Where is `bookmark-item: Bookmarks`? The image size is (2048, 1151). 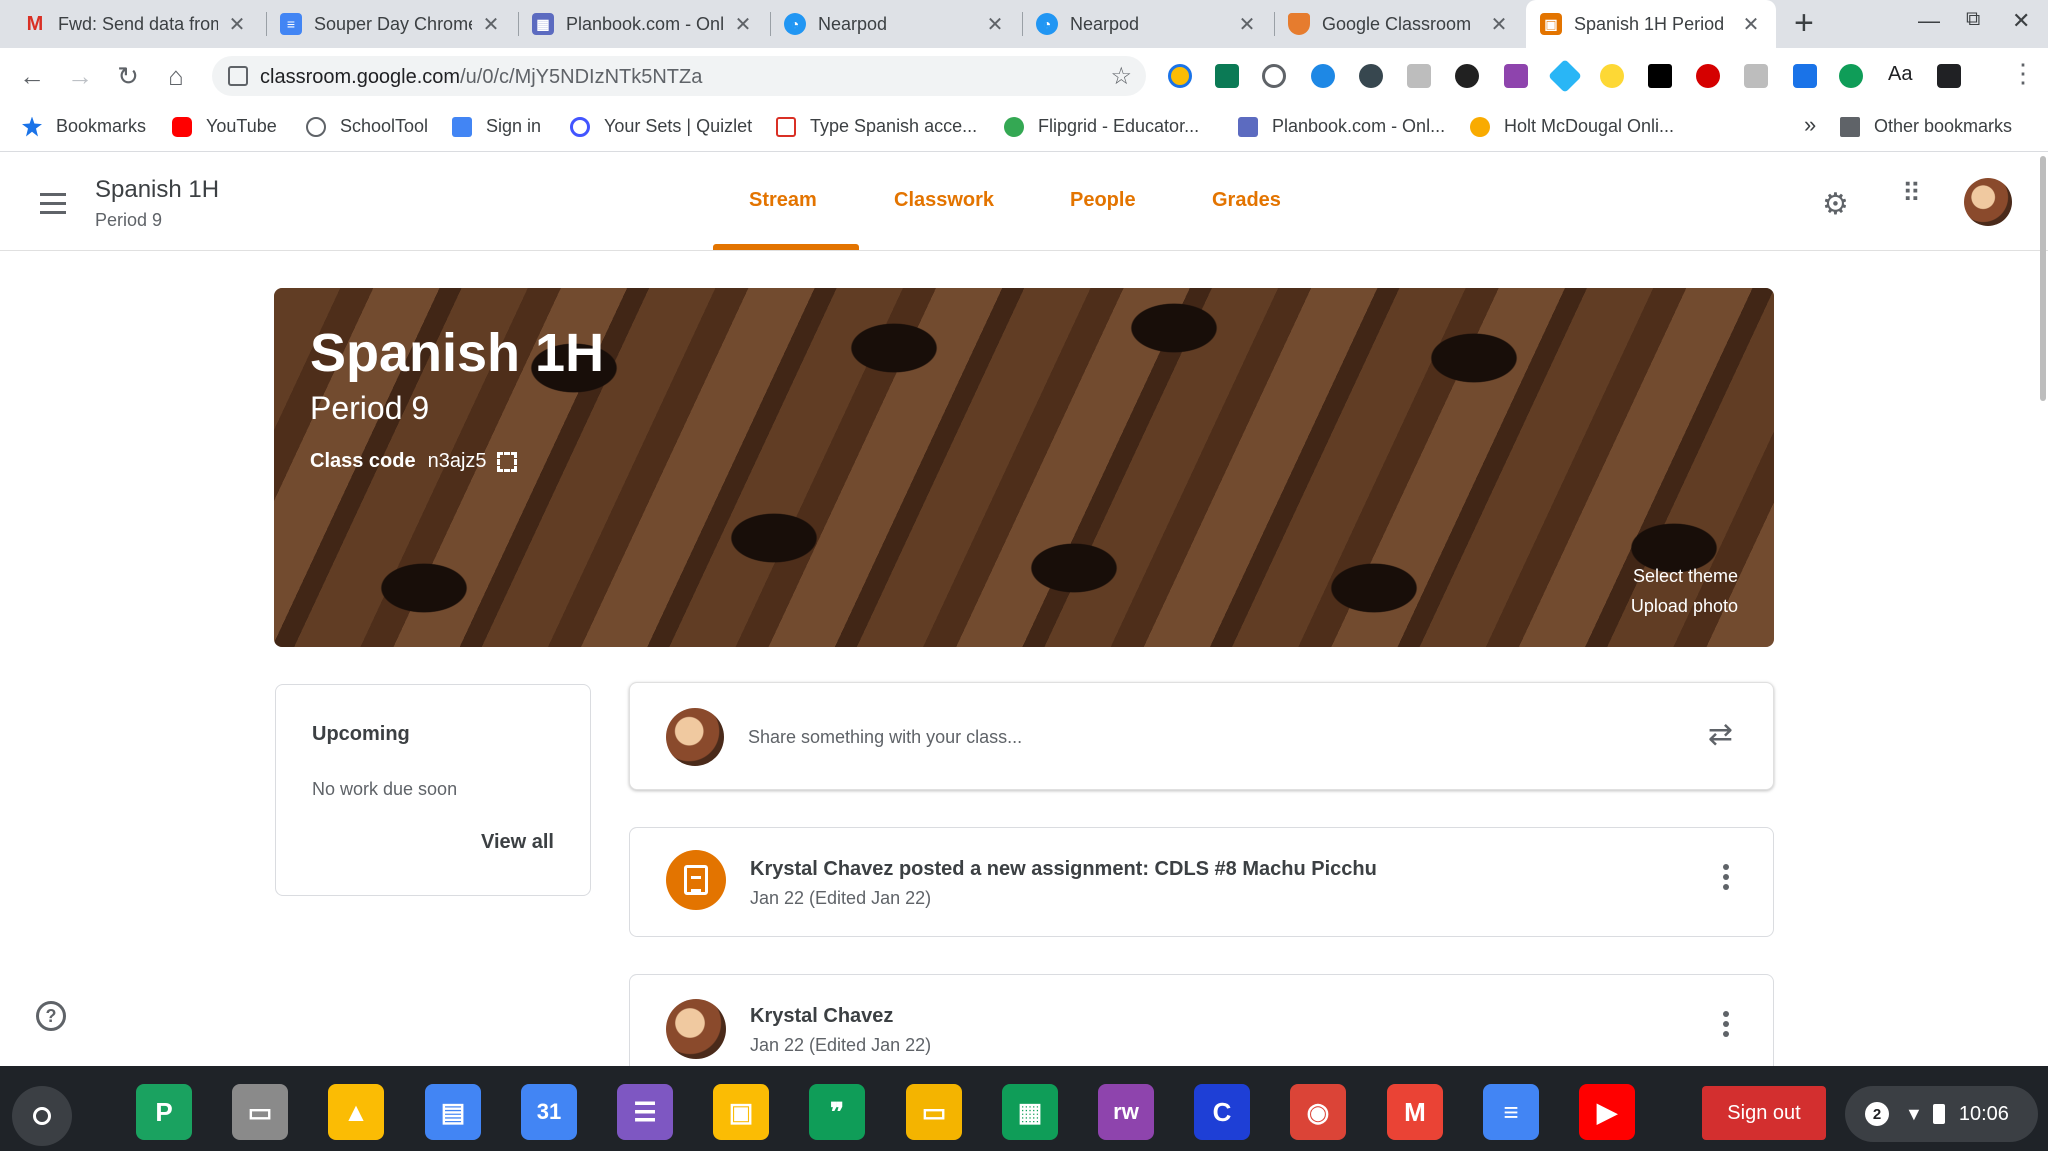
bookmark-item: Bookmarks is located at coordinates (84, 126).